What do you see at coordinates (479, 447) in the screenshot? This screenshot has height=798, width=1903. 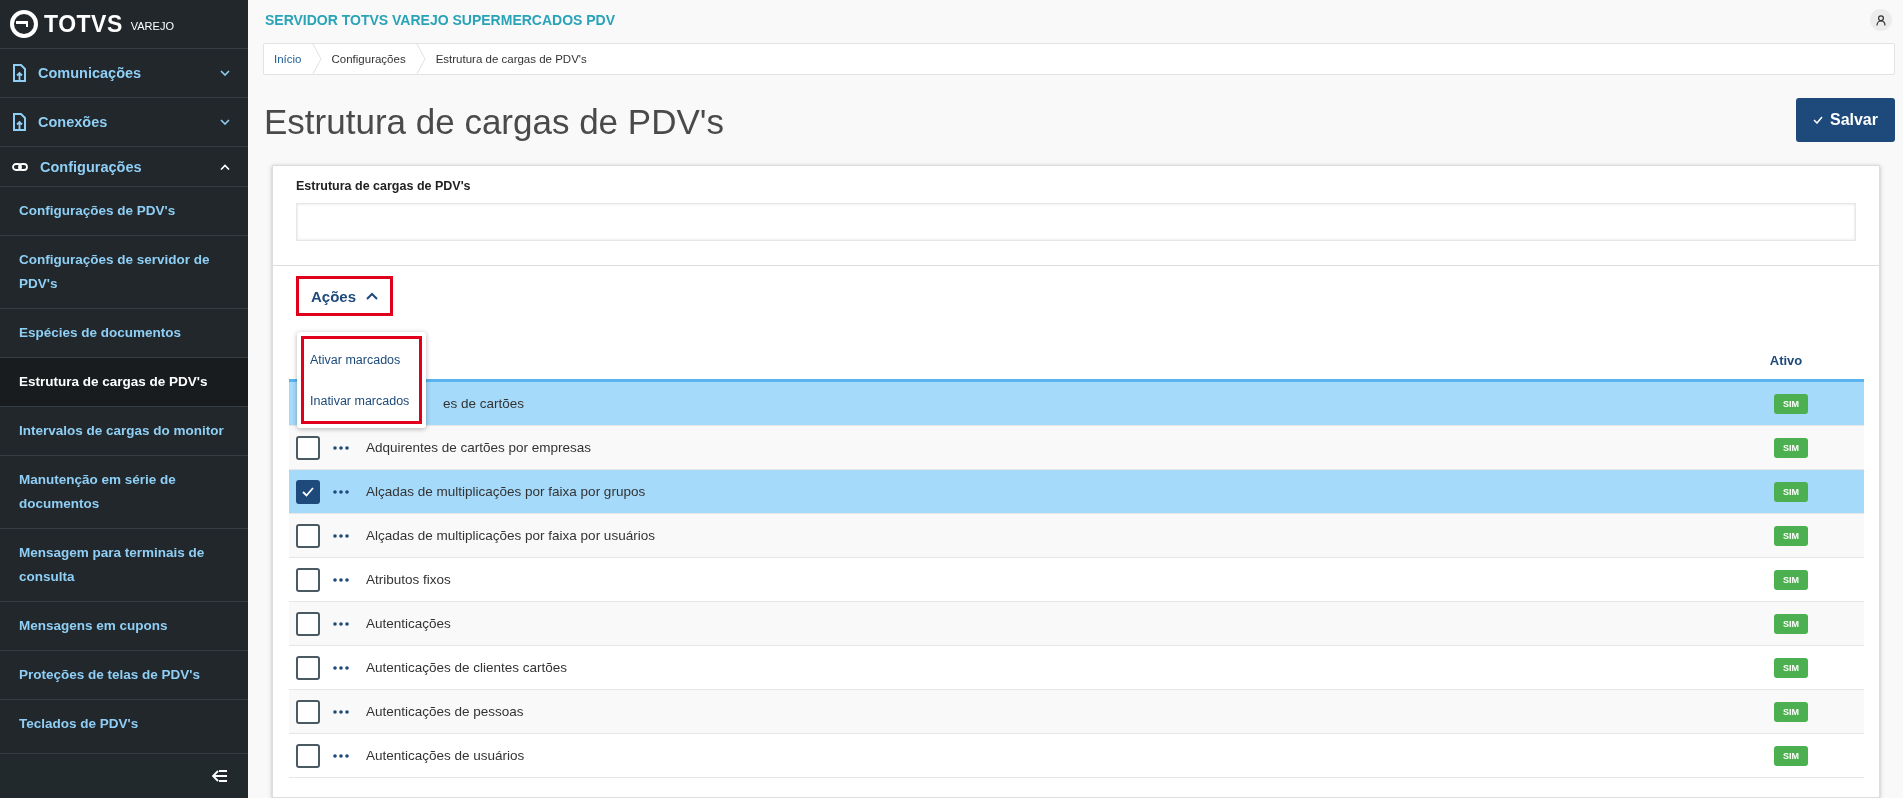 I see `row-name: Adquirentes de cartões por empresas` at bounding box center [479, 447].